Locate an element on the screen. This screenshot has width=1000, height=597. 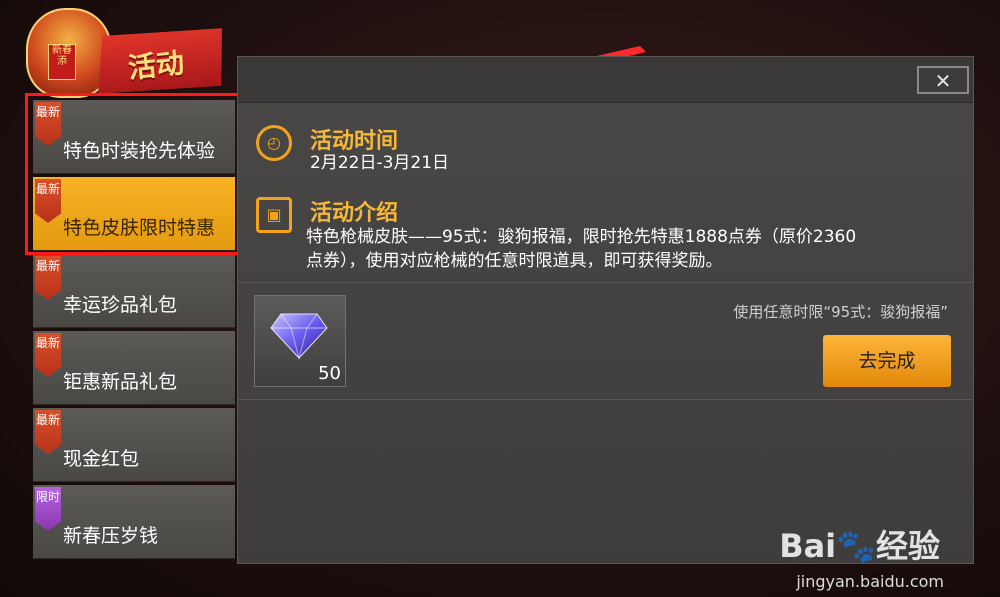
intro-text-line2: 点券），使用对应枪械的任意时限道具，即可获得奖励。 is located at coordinates (514, 261).